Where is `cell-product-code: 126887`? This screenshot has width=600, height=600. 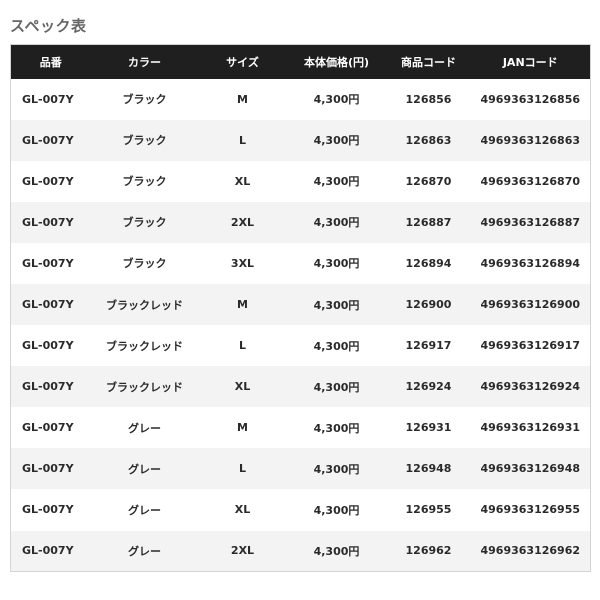
cell-product-code: 126887 is located at coordinates (428, 222).